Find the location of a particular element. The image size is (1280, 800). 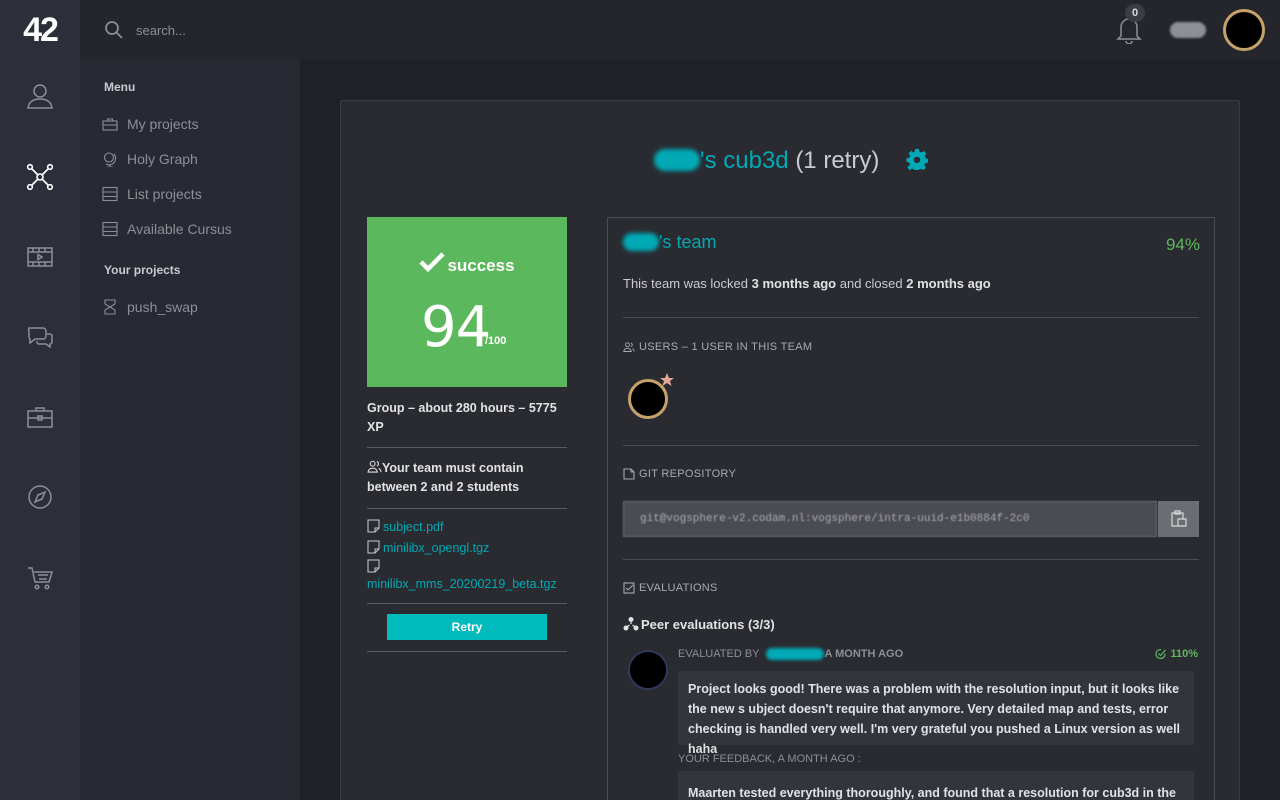

score-max: /100 is located at coordinates (496, 341).